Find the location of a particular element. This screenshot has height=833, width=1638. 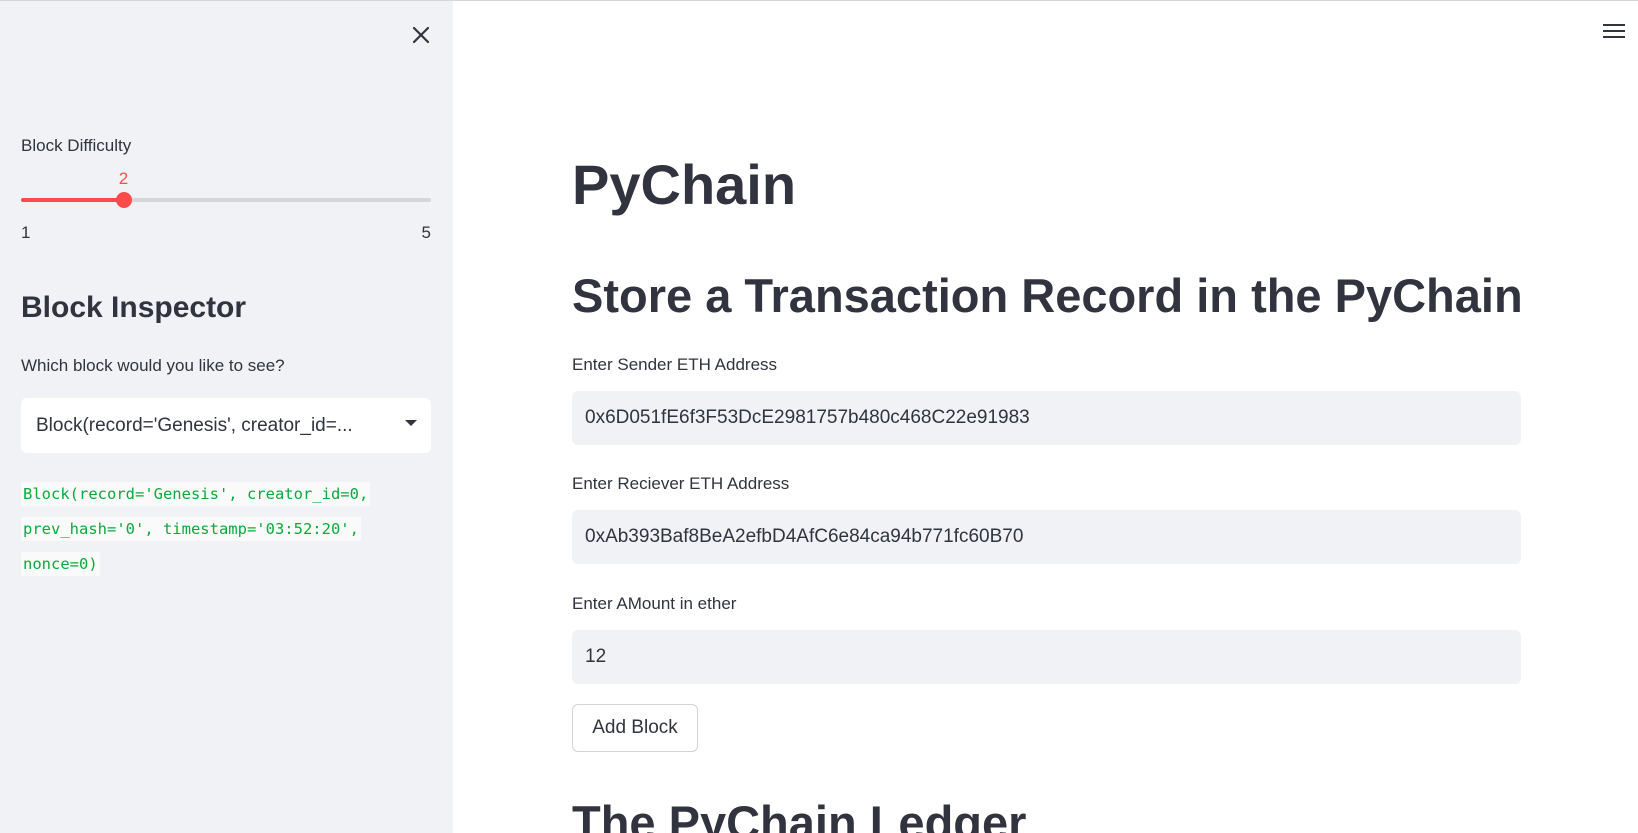

slider-max-label: 5 is located at coordinates (426, 232).